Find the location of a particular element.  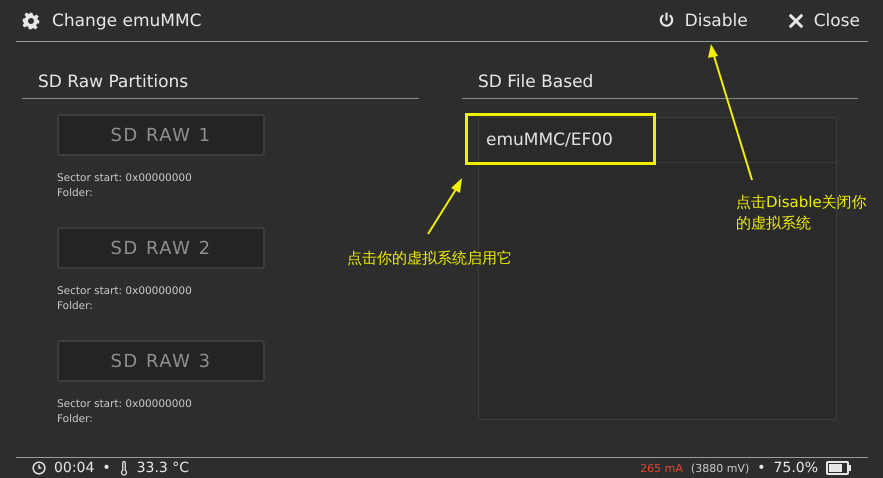

time-label: 00:04 is located at coordinates (74, 468).